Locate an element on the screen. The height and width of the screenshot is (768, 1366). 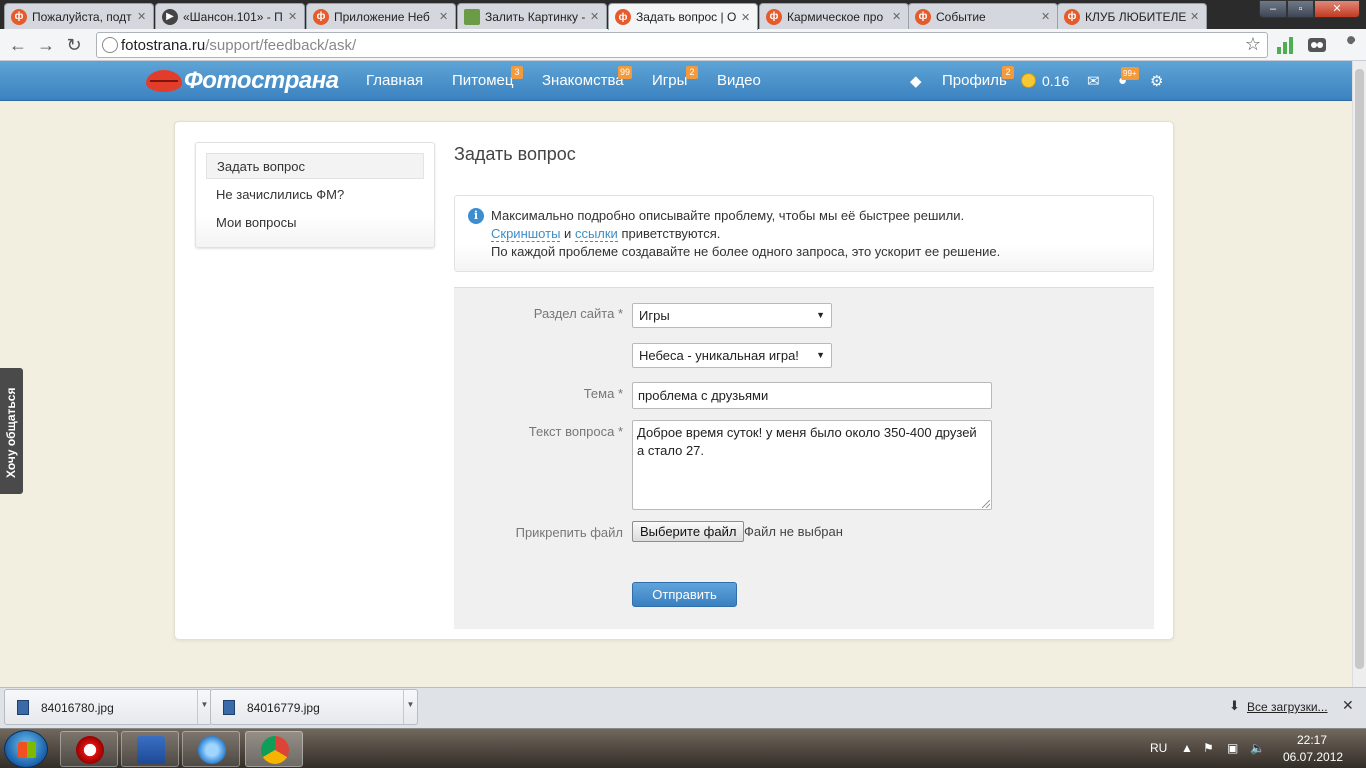
taskbar-chrome is located at coordinates (274, 749).